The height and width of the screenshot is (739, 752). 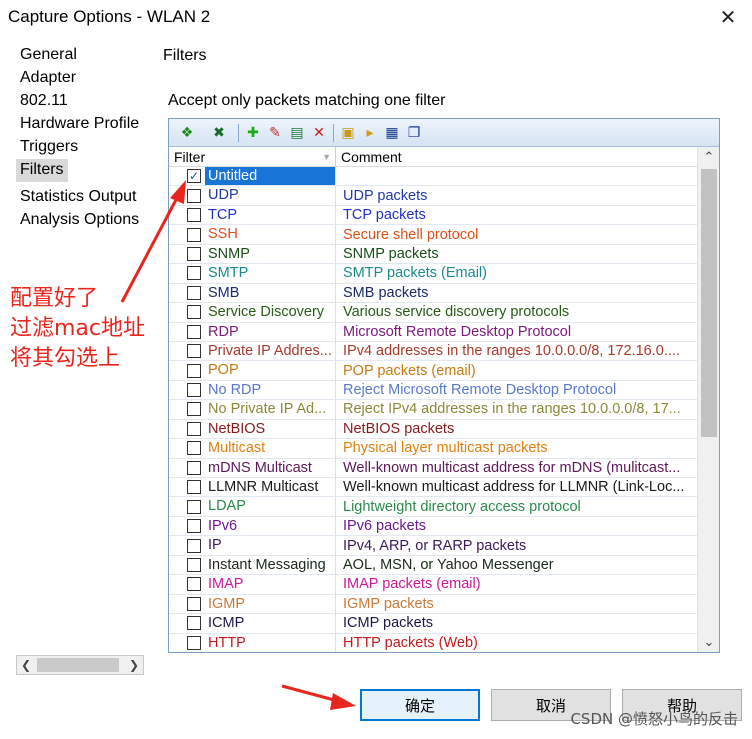 I want to click on filter-name: NetBIOS, so click(x=270, y=429).